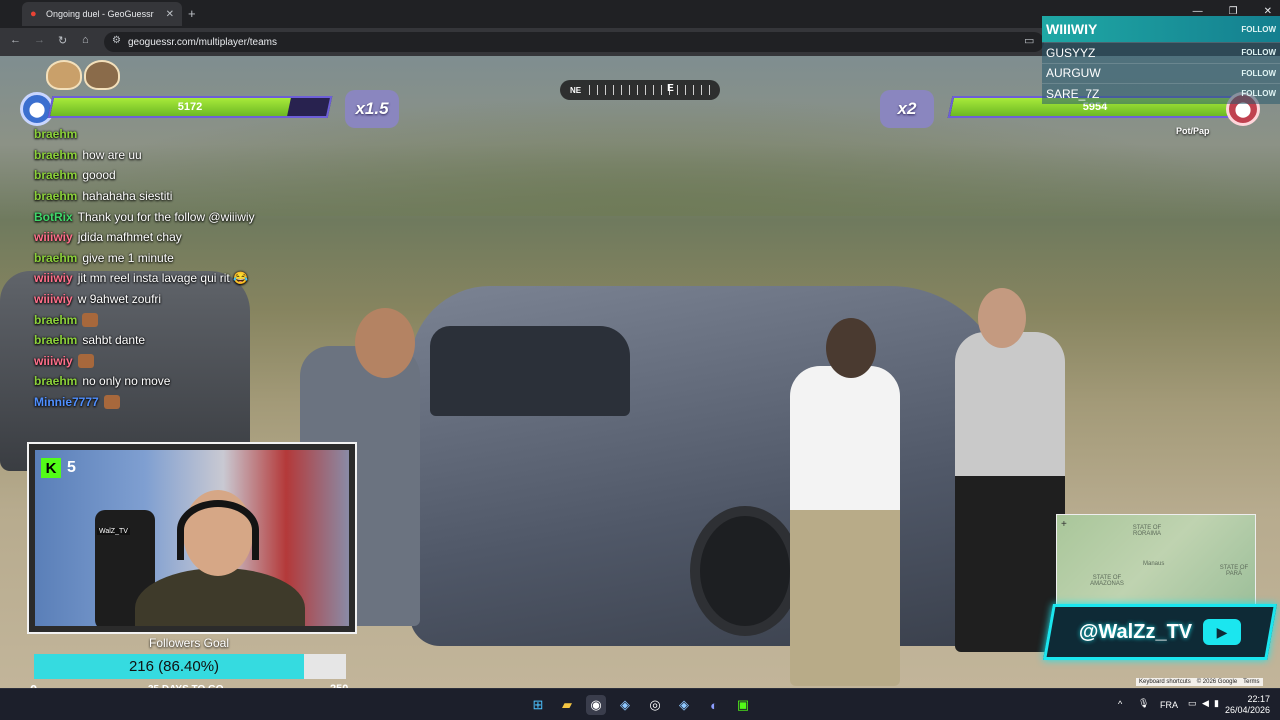 The image size is (1280, 720). I want to click on new-tab-icon: +, so click(192, 13).